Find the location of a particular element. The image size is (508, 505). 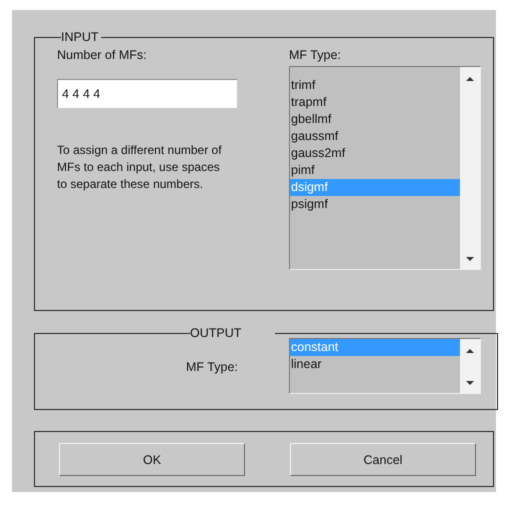

field-label: Number of MFs: is located at coordinates (102, 55).